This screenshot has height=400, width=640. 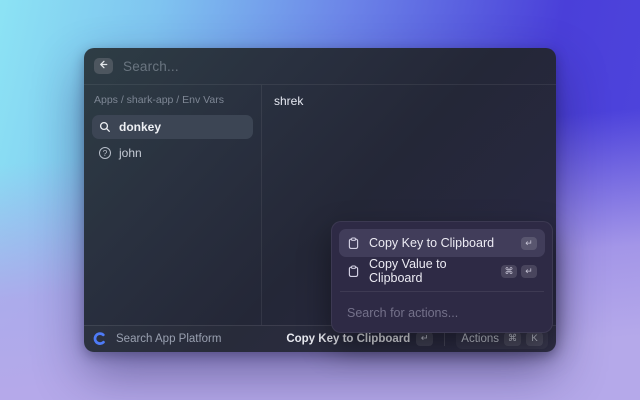 What do you see at coordinates (130, 153) in the screenshot?
I see `list-item-label: john` at bounding box center [130, 153].